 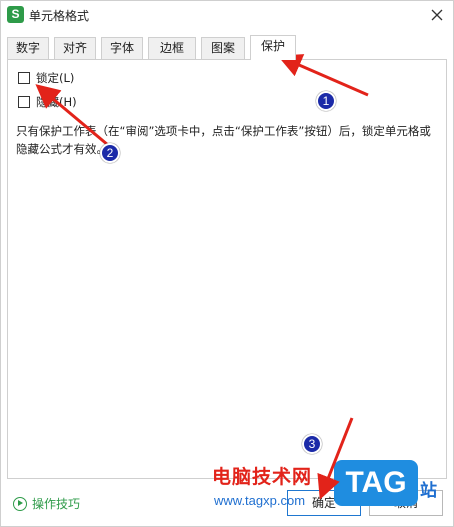 I want to click on annotation-badge-1: 1, so click(x=326, y=101).